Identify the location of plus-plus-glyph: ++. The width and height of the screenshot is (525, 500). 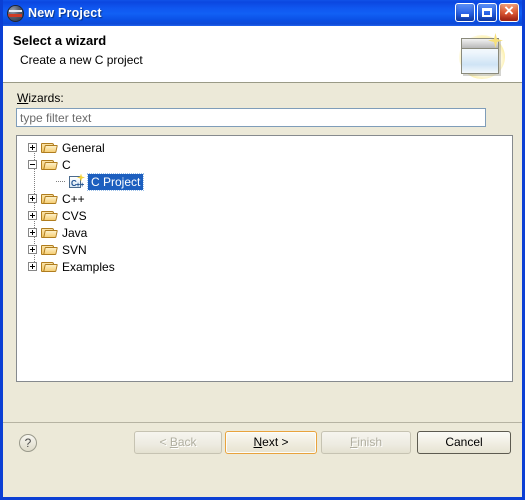
(80, 185).